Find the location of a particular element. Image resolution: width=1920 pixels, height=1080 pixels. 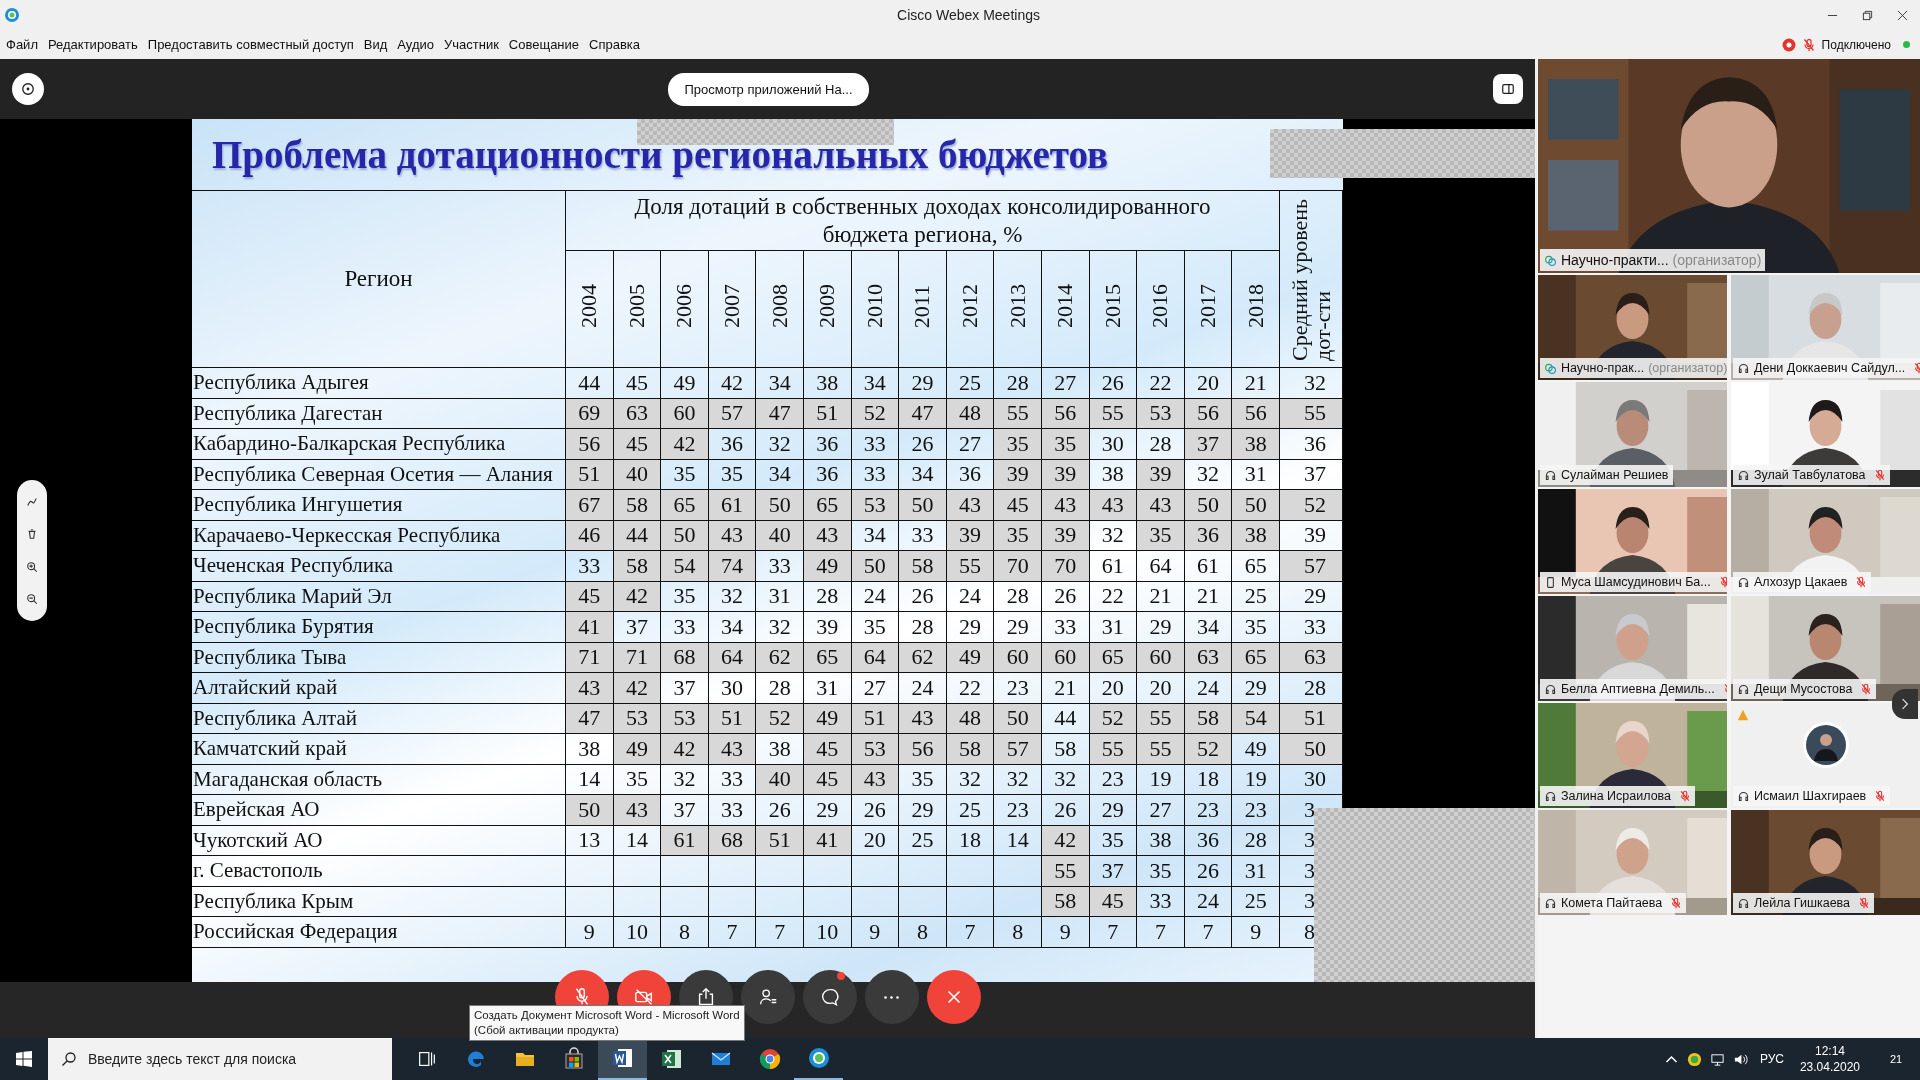

table-cell: 31 is located at coordinates (827, 687).